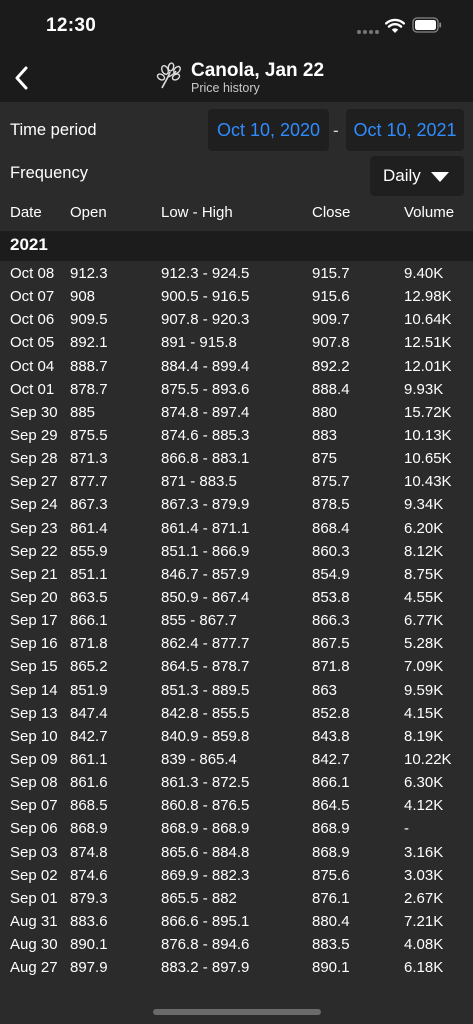 The width and height of the screenshot is (473, 1024). I want to click on cell-open: 855.9, so click(89, 551).